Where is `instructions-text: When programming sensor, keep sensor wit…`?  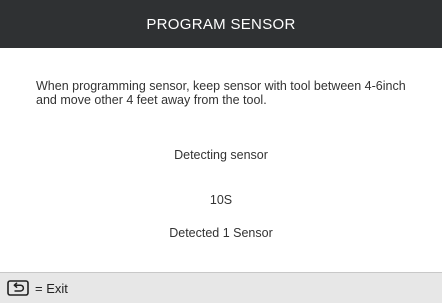 instructions-text: When programming sensor, keep sensor wit… is located at coordinates (221, 93).